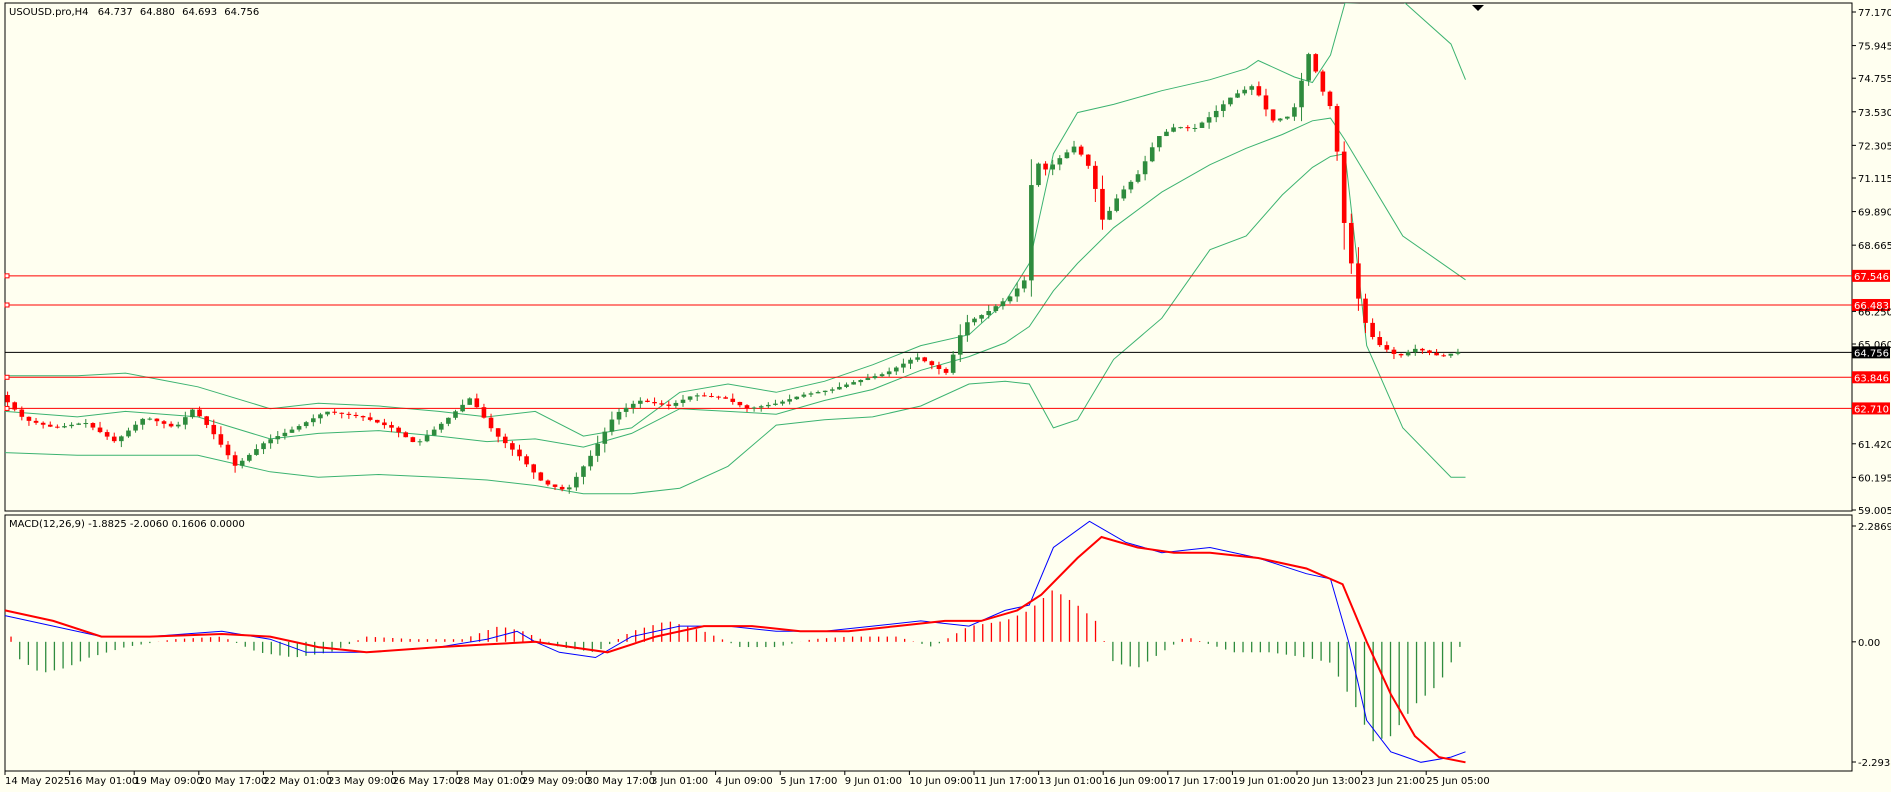  What do you see at coordinates (1329, 781) in the screenshot?
I see `time-tick-label: 20 Jun 13:00` at bounding box center [1329, 781].